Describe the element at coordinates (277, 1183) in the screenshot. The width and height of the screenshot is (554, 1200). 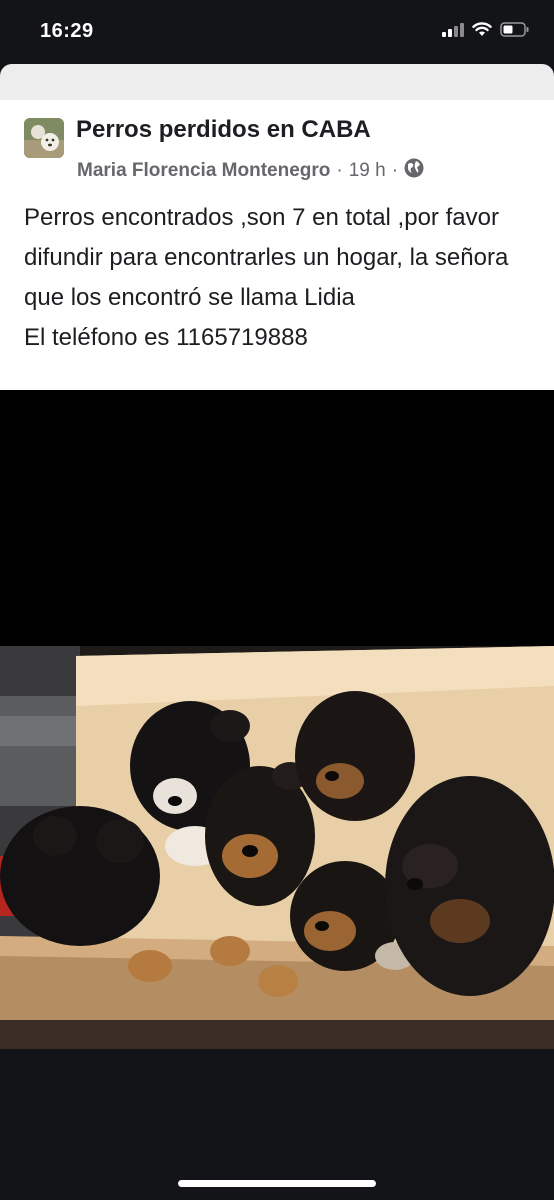
I see `home-indicator` at that location.